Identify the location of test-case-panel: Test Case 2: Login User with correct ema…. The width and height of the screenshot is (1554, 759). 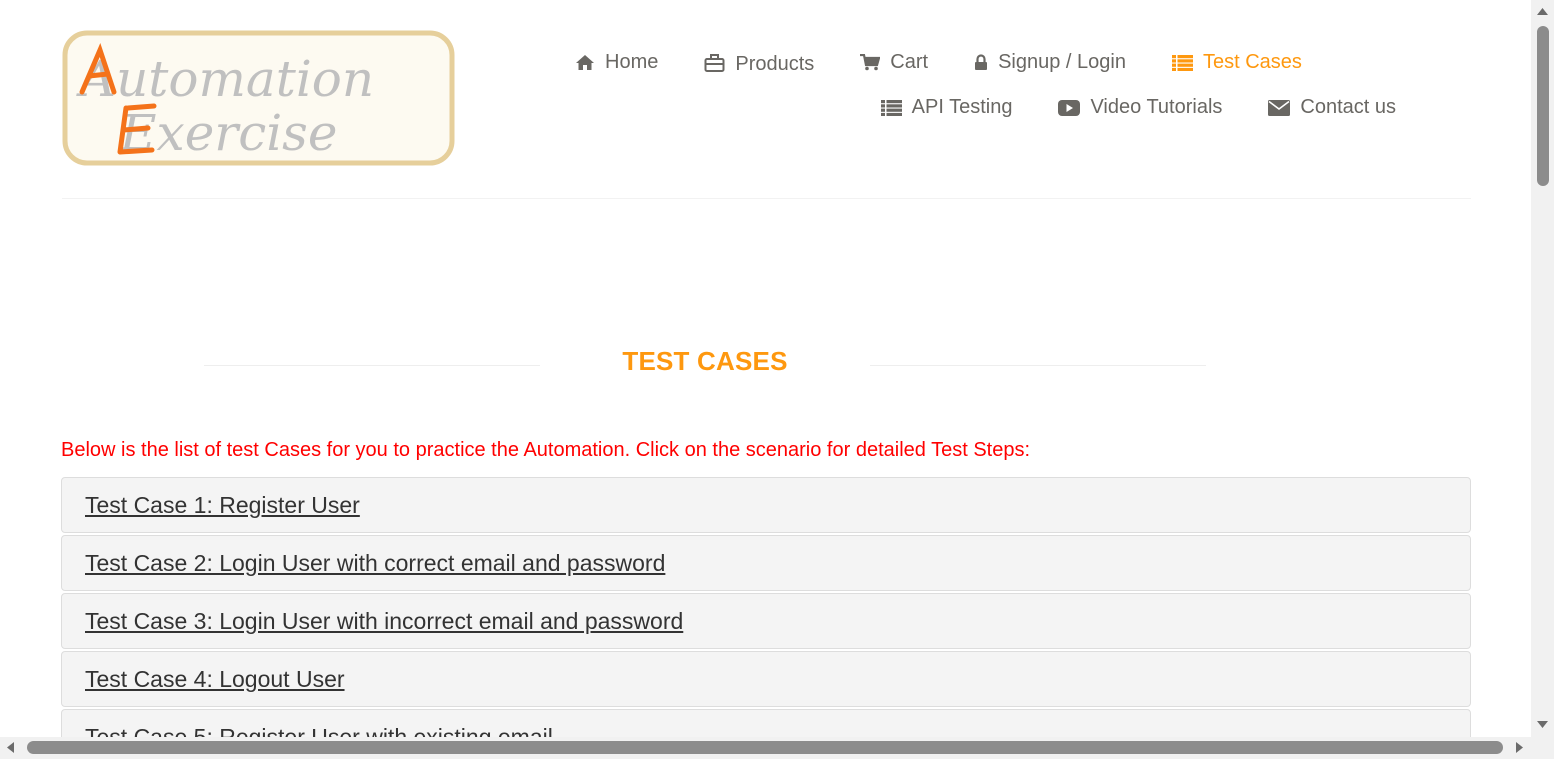
(766, 563).